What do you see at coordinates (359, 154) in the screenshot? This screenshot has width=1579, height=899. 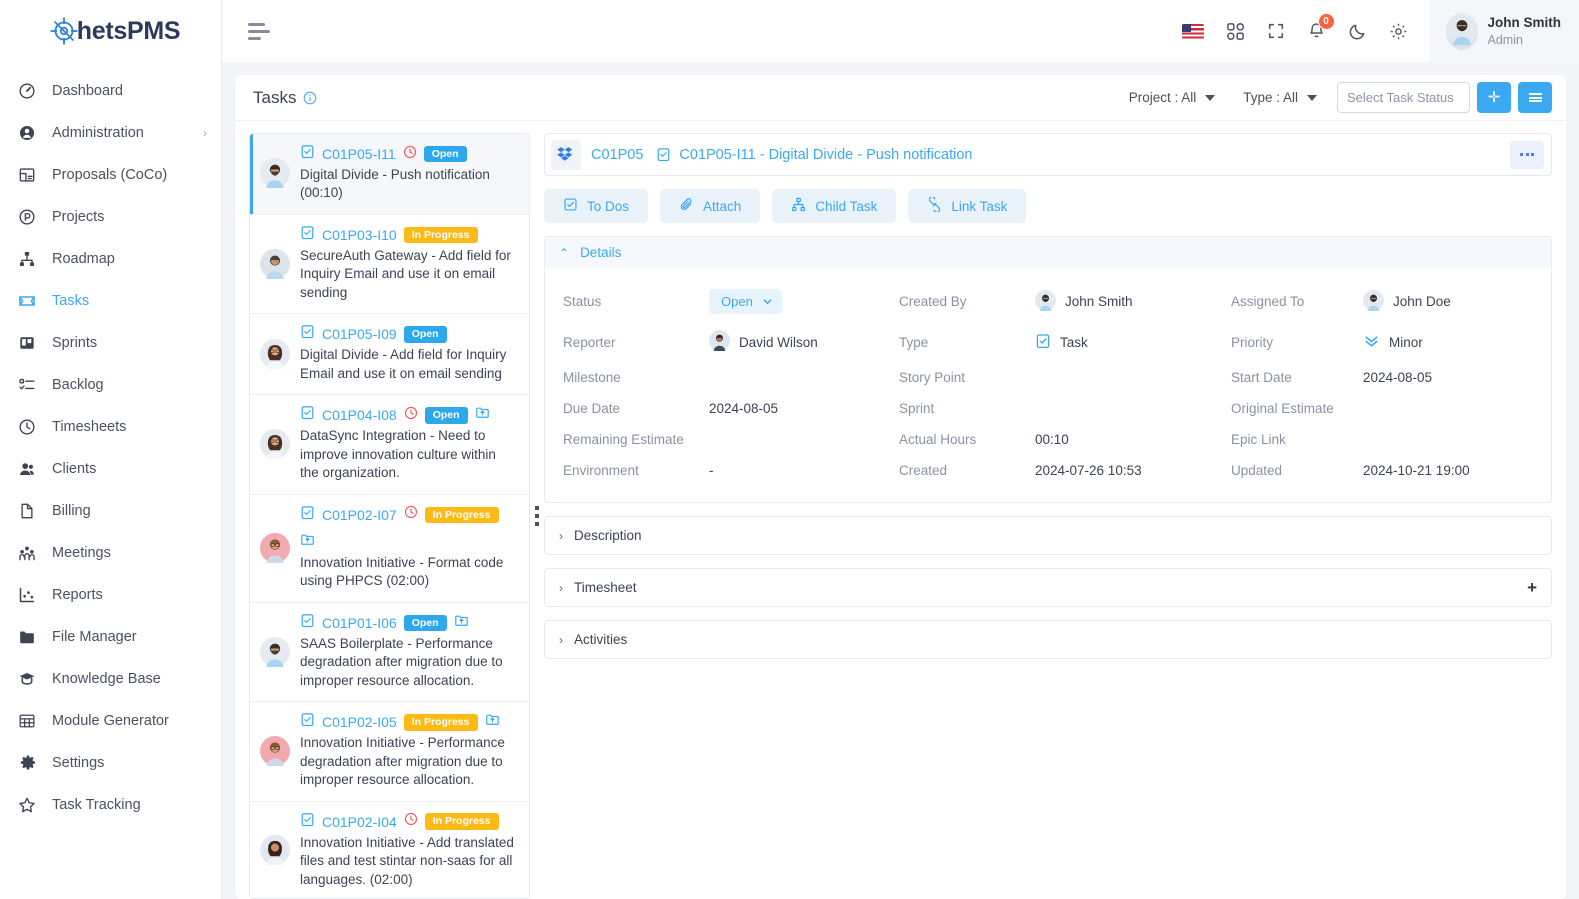 I see `task-key: C01P05-I11` at bounding box center [359, 154].